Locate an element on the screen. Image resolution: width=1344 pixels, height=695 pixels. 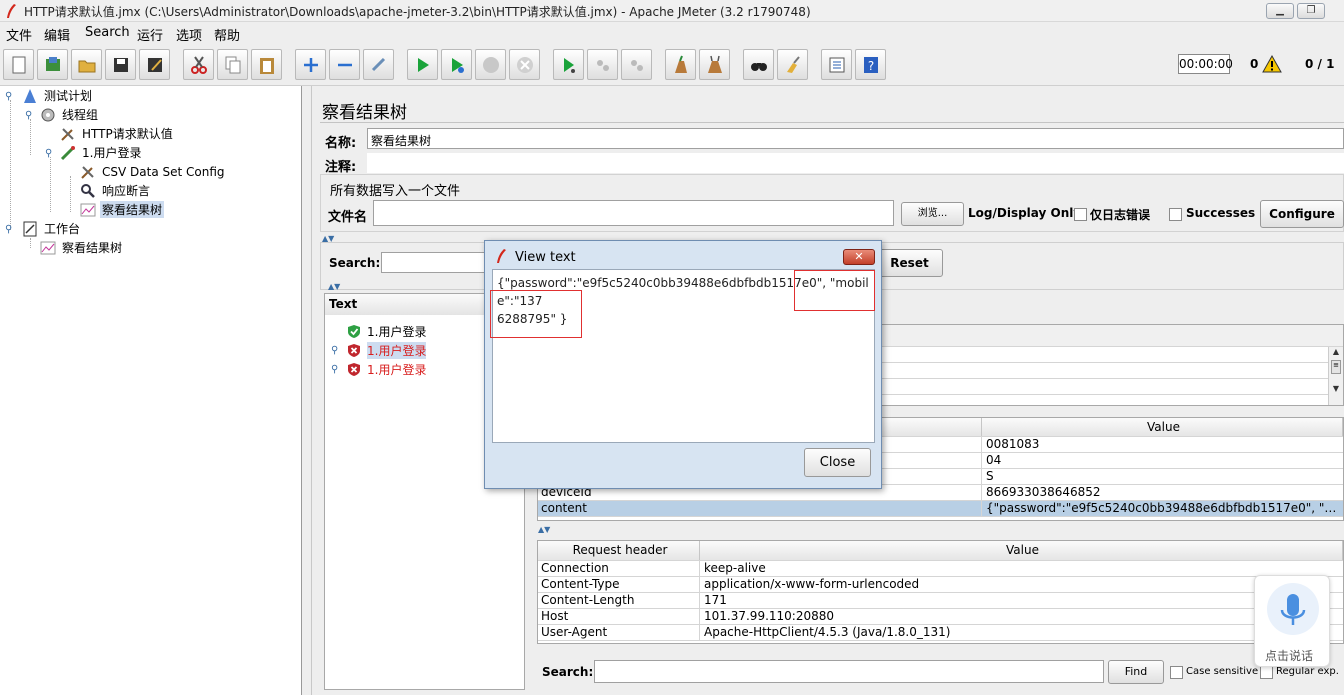
new-button is located at coordinates (18, 64).